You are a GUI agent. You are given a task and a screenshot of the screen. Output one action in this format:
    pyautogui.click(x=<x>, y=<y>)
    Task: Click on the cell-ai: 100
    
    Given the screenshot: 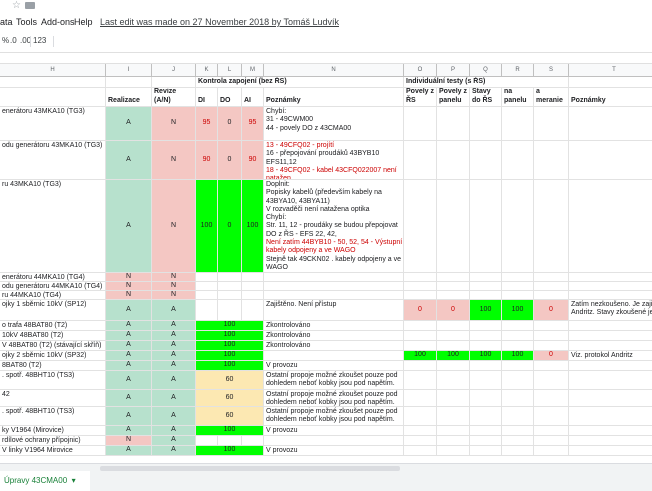 What is the action you would take?
    pyautogui.click(x=253, y=226)
    